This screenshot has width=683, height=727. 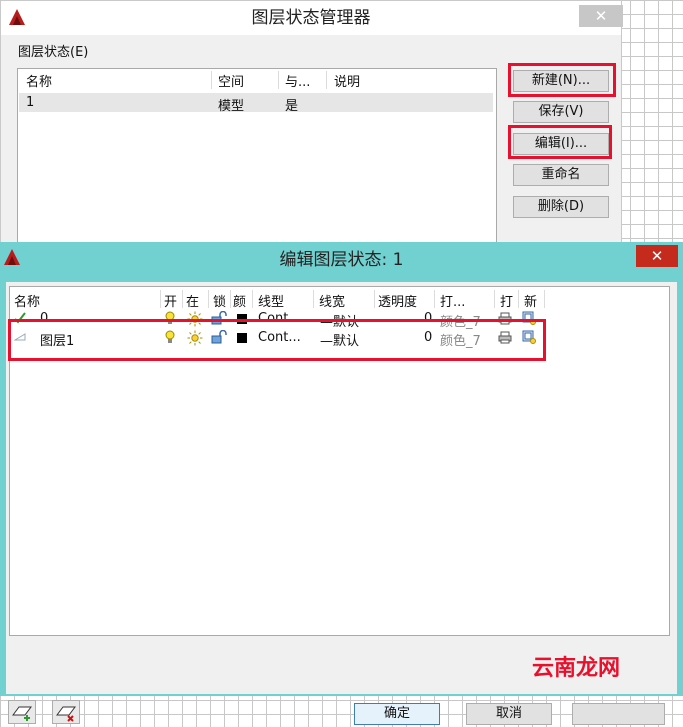 What do you see at coordinates (332, 300) in the screenshot?
I see `column-header-lineweight: 线宽` at bounding box center [332, 300].